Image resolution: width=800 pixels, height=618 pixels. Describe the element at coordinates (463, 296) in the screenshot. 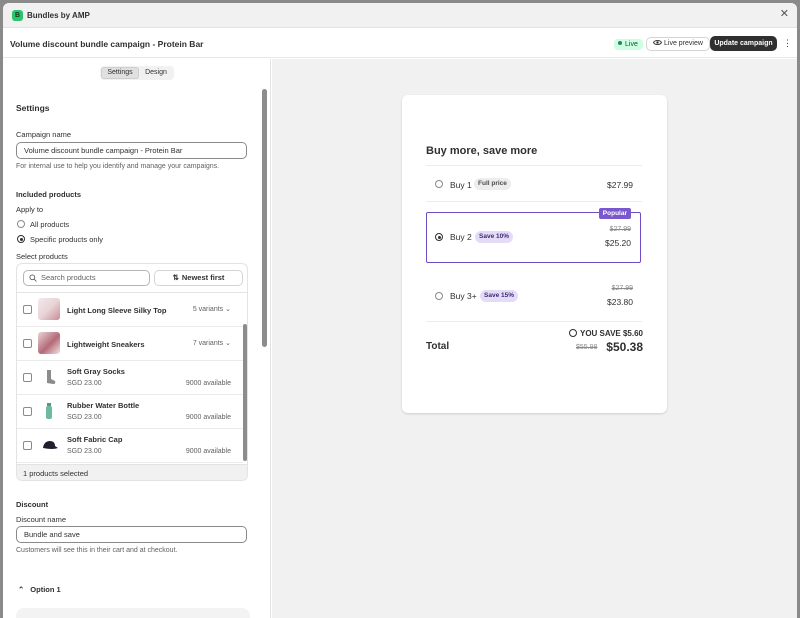

I see `tier-name: Buy 3+` at that location.